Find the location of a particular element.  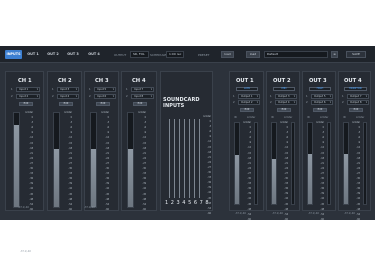

output-band-button: HIGH is located at coordinates (320, 89).